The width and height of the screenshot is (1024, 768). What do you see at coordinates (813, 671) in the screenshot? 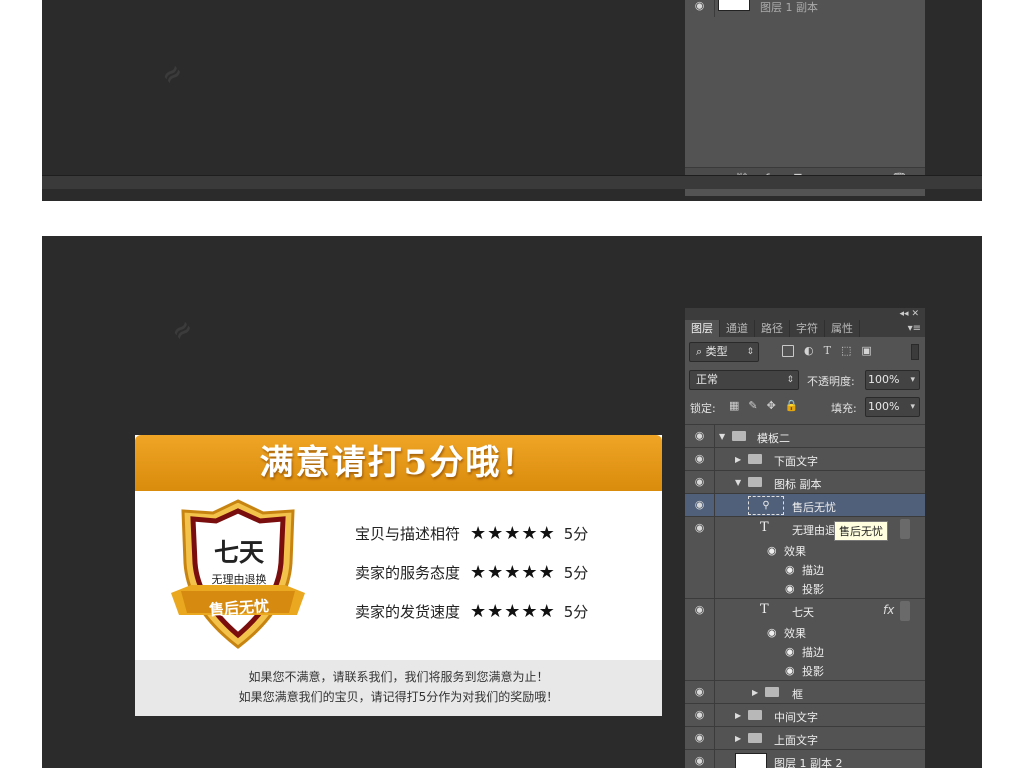
I see `shadow-effect-label: 投影` at bounding box center [813, 671].